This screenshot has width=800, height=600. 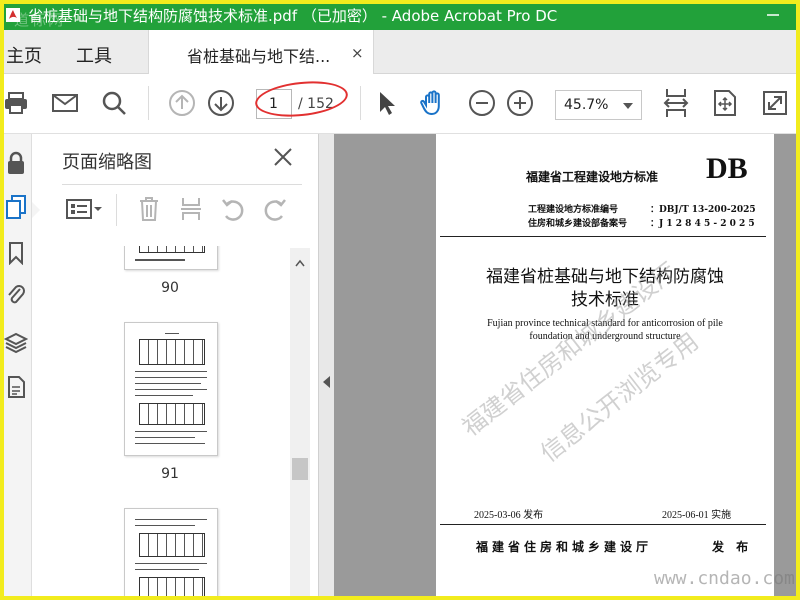 I want to click on doc-issue-date: 2025-03-06 发布, so click(x=509, y=515).